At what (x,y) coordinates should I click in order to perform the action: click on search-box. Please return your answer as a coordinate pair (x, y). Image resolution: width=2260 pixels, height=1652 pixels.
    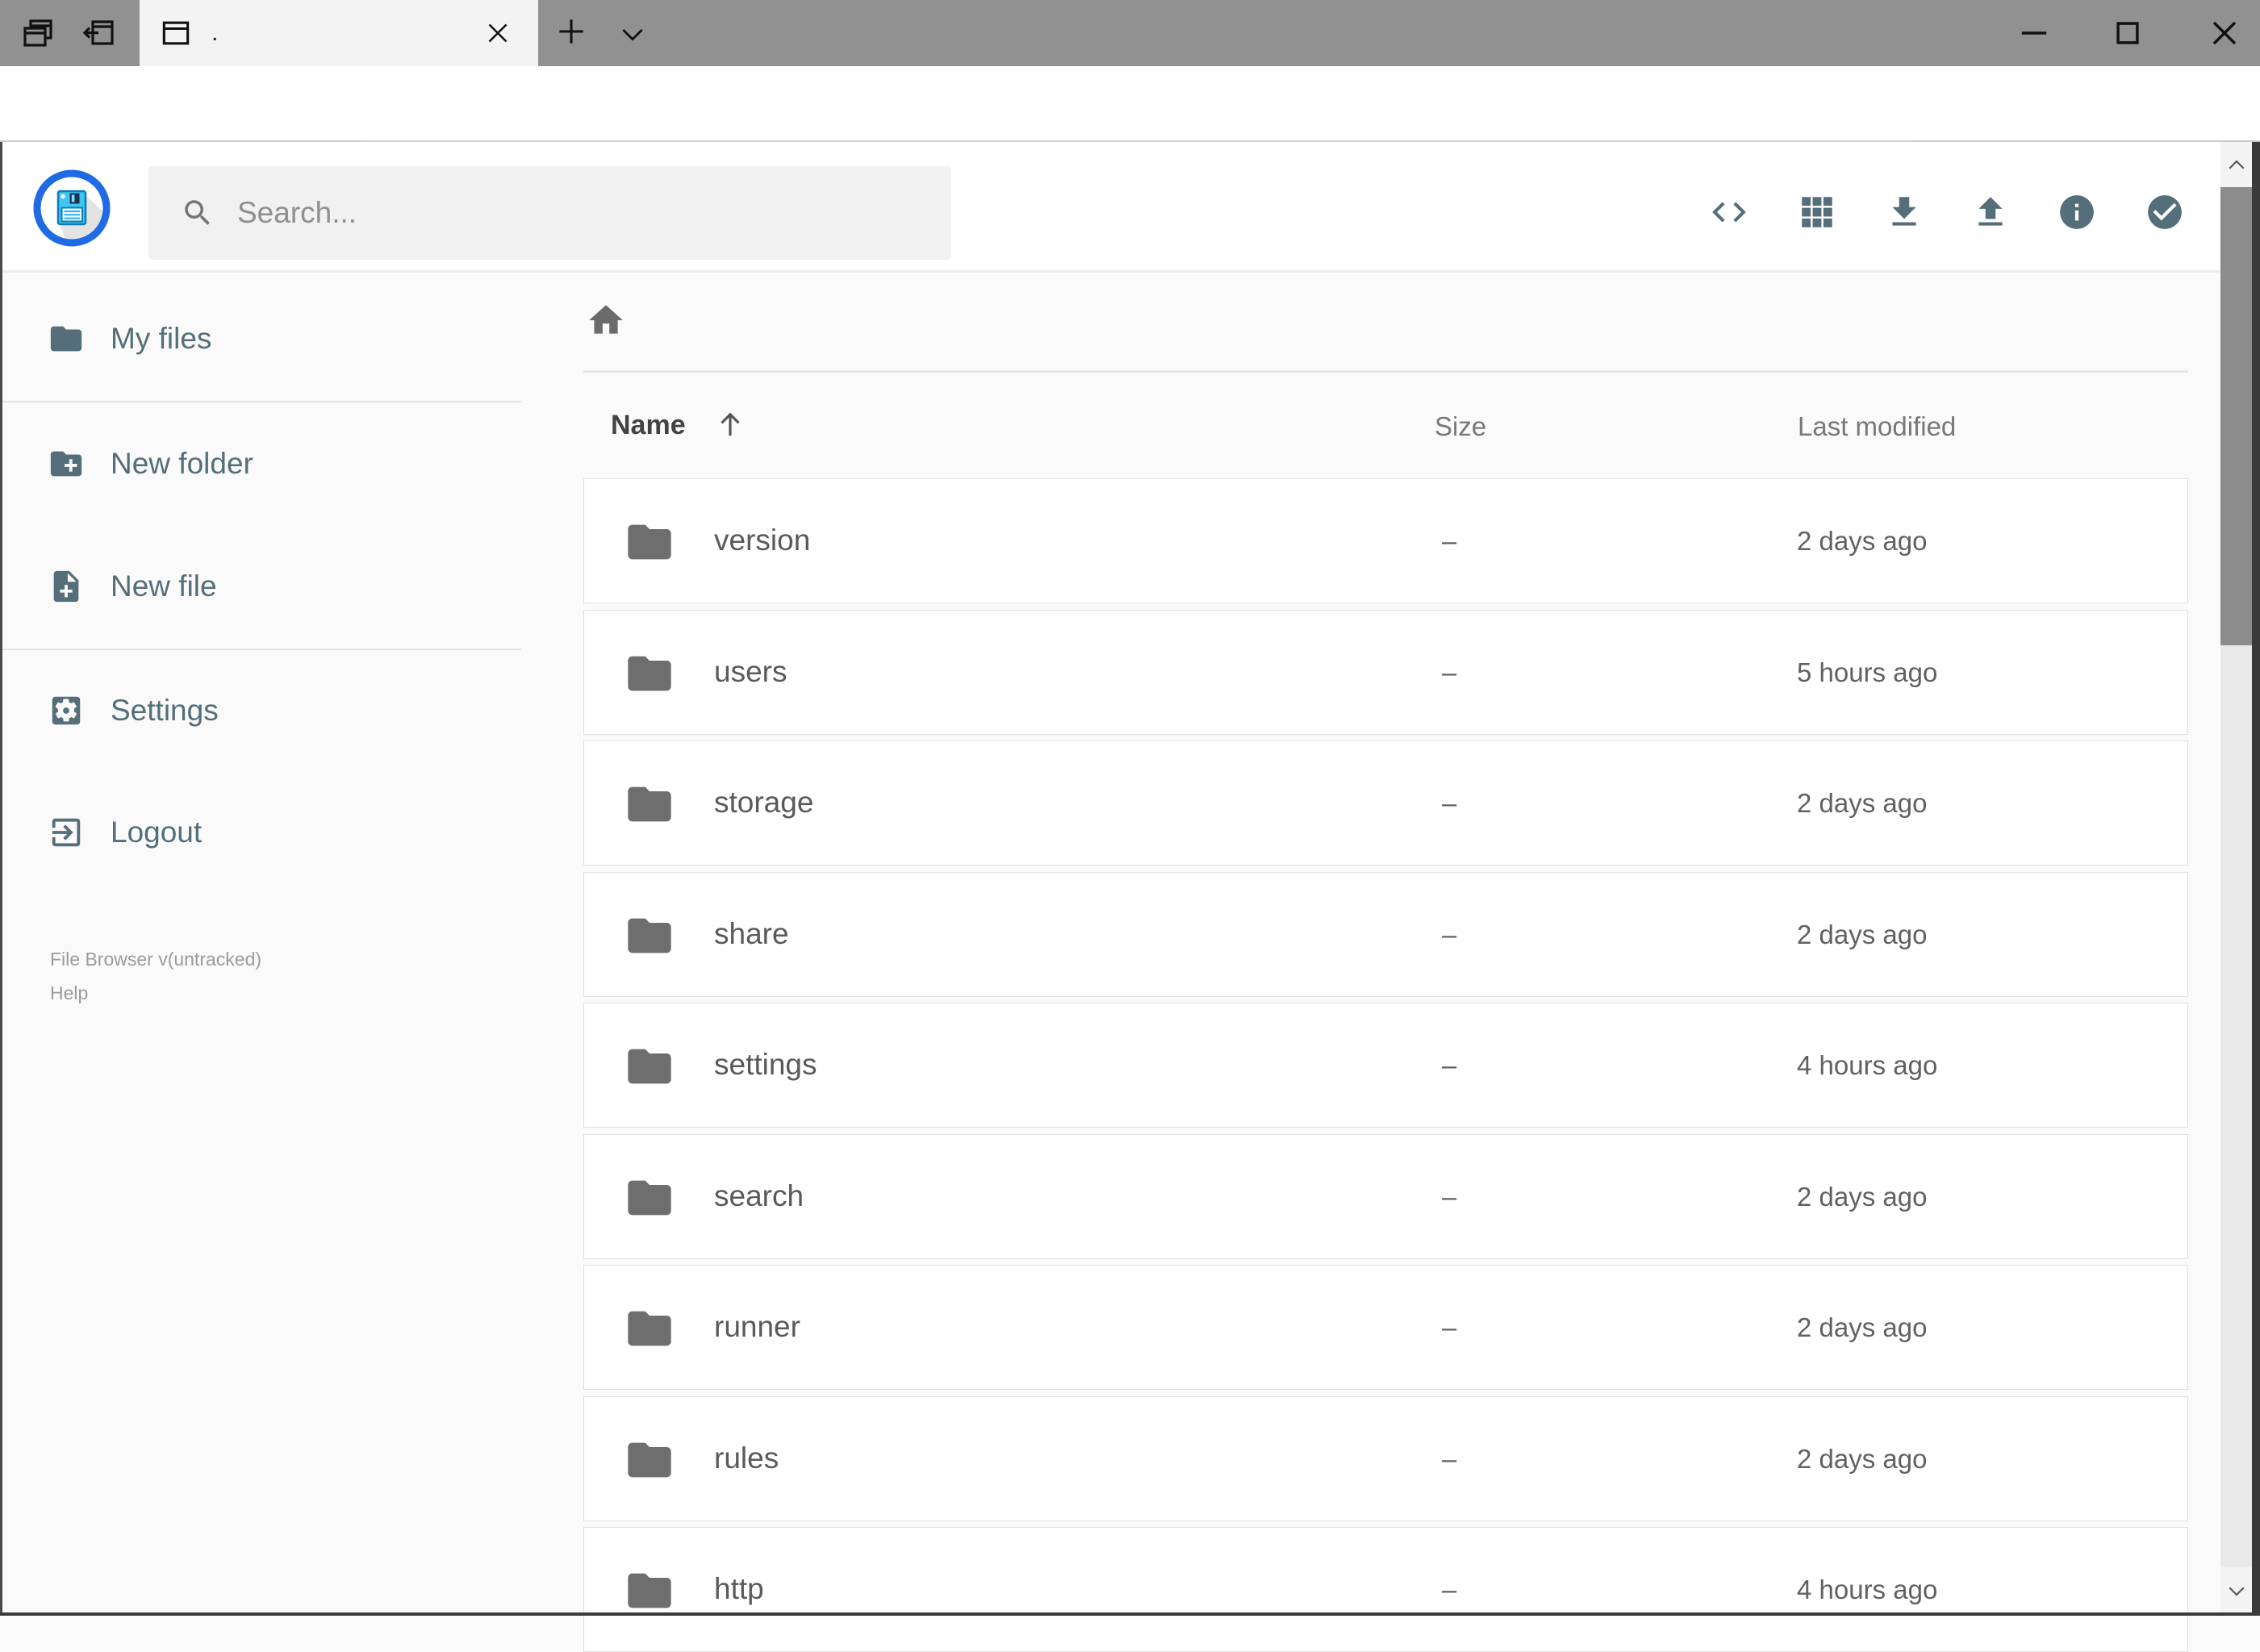
    Looking at the image, I should click on (549, 213).